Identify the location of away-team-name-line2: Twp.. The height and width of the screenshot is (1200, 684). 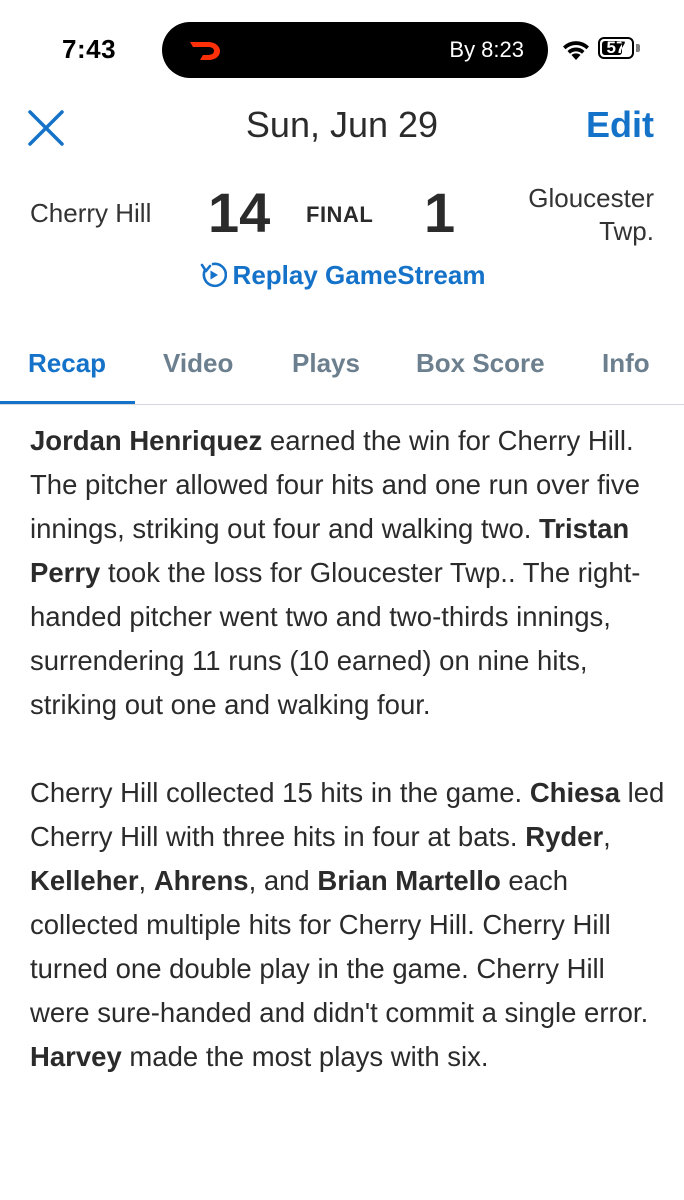
(626, 231).